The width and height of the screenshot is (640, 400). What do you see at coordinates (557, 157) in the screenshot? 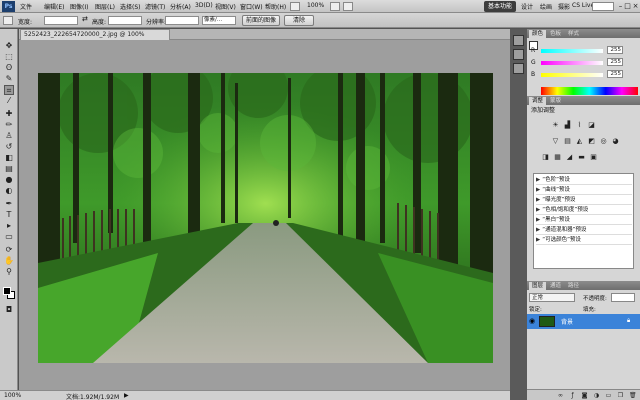
I see `posterize-icon: ▦` at bounding box center [557, 157].